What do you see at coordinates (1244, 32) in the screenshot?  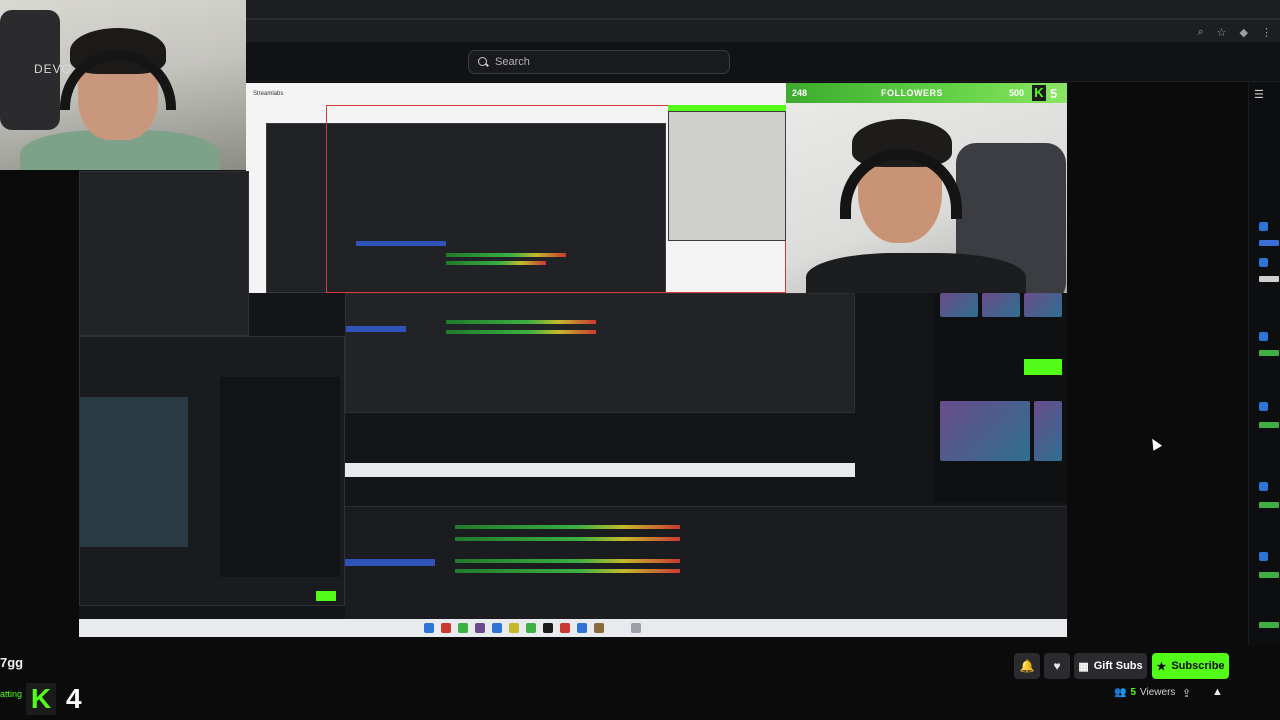 I see `extension-shield-icon: ◆` at bounding box center [1244, 32].